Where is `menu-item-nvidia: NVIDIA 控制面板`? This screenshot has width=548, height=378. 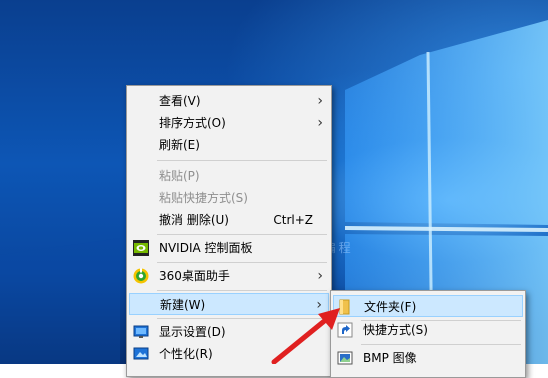 menu-item-nvidia: NVIDIA 控制面板 is located at coordinates (229, 248).